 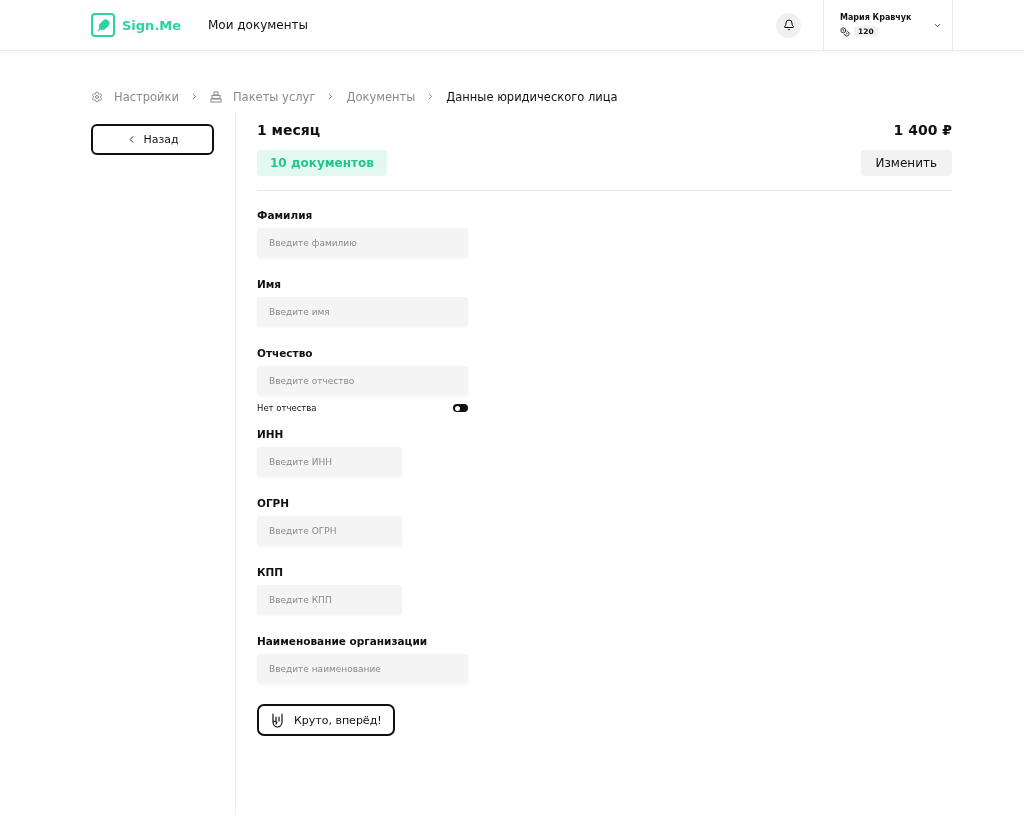 I want to click on notification-button, so click(x=788, y=25).